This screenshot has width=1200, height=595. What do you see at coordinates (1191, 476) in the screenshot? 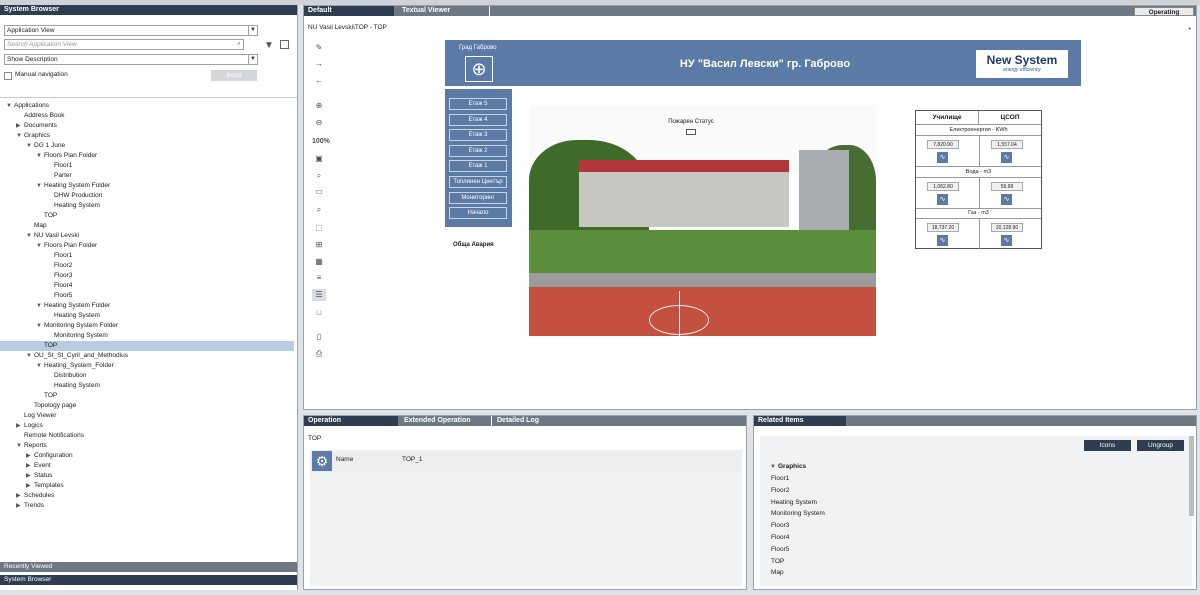
I see `scrollbar` at bounding box center [1191, 476].